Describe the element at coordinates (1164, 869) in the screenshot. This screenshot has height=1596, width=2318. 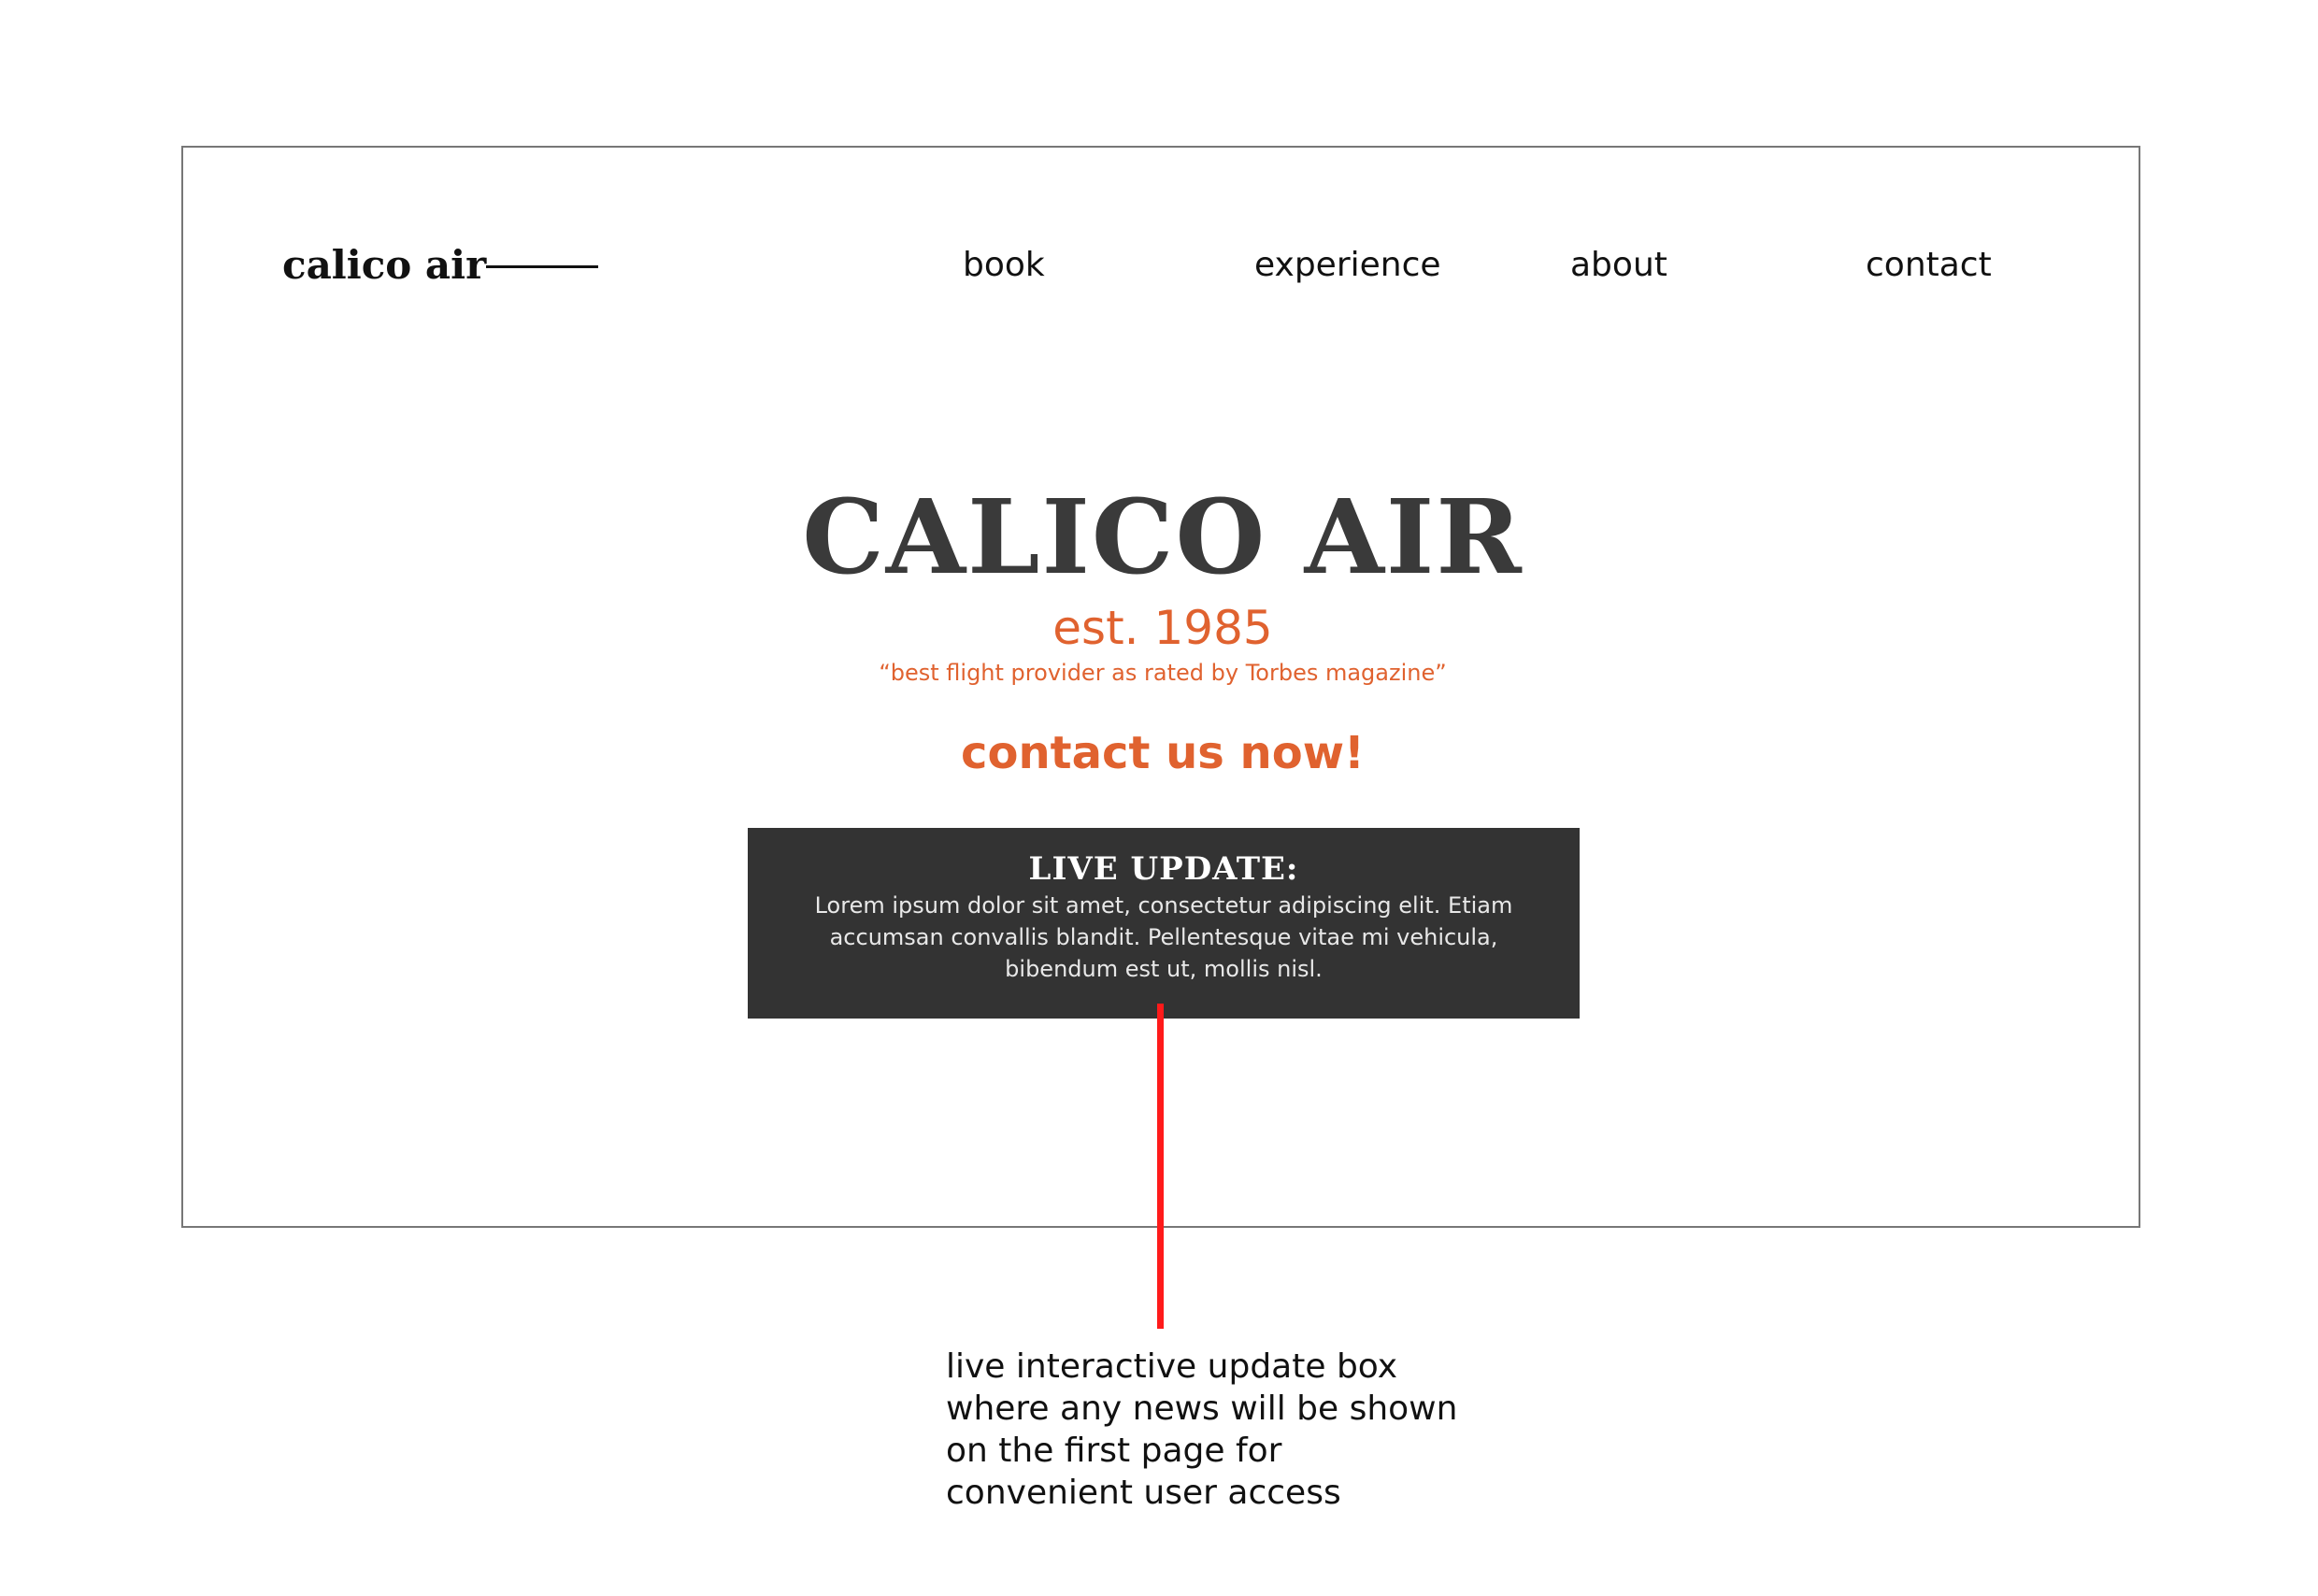
I see `live-update-title: LIVE UPDATE:` at that location.